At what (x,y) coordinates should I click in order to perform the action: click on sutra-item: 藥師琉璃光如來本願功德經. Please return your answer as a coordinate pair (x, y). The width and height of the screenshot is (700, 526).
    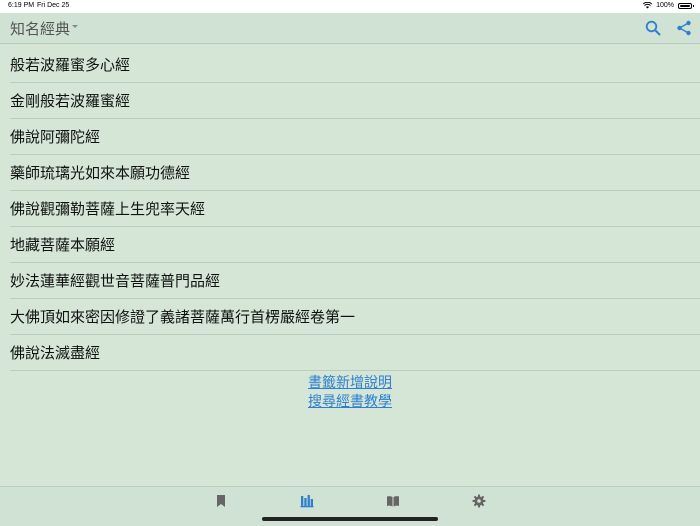
    Looking at the image, I should click on (355, 173).